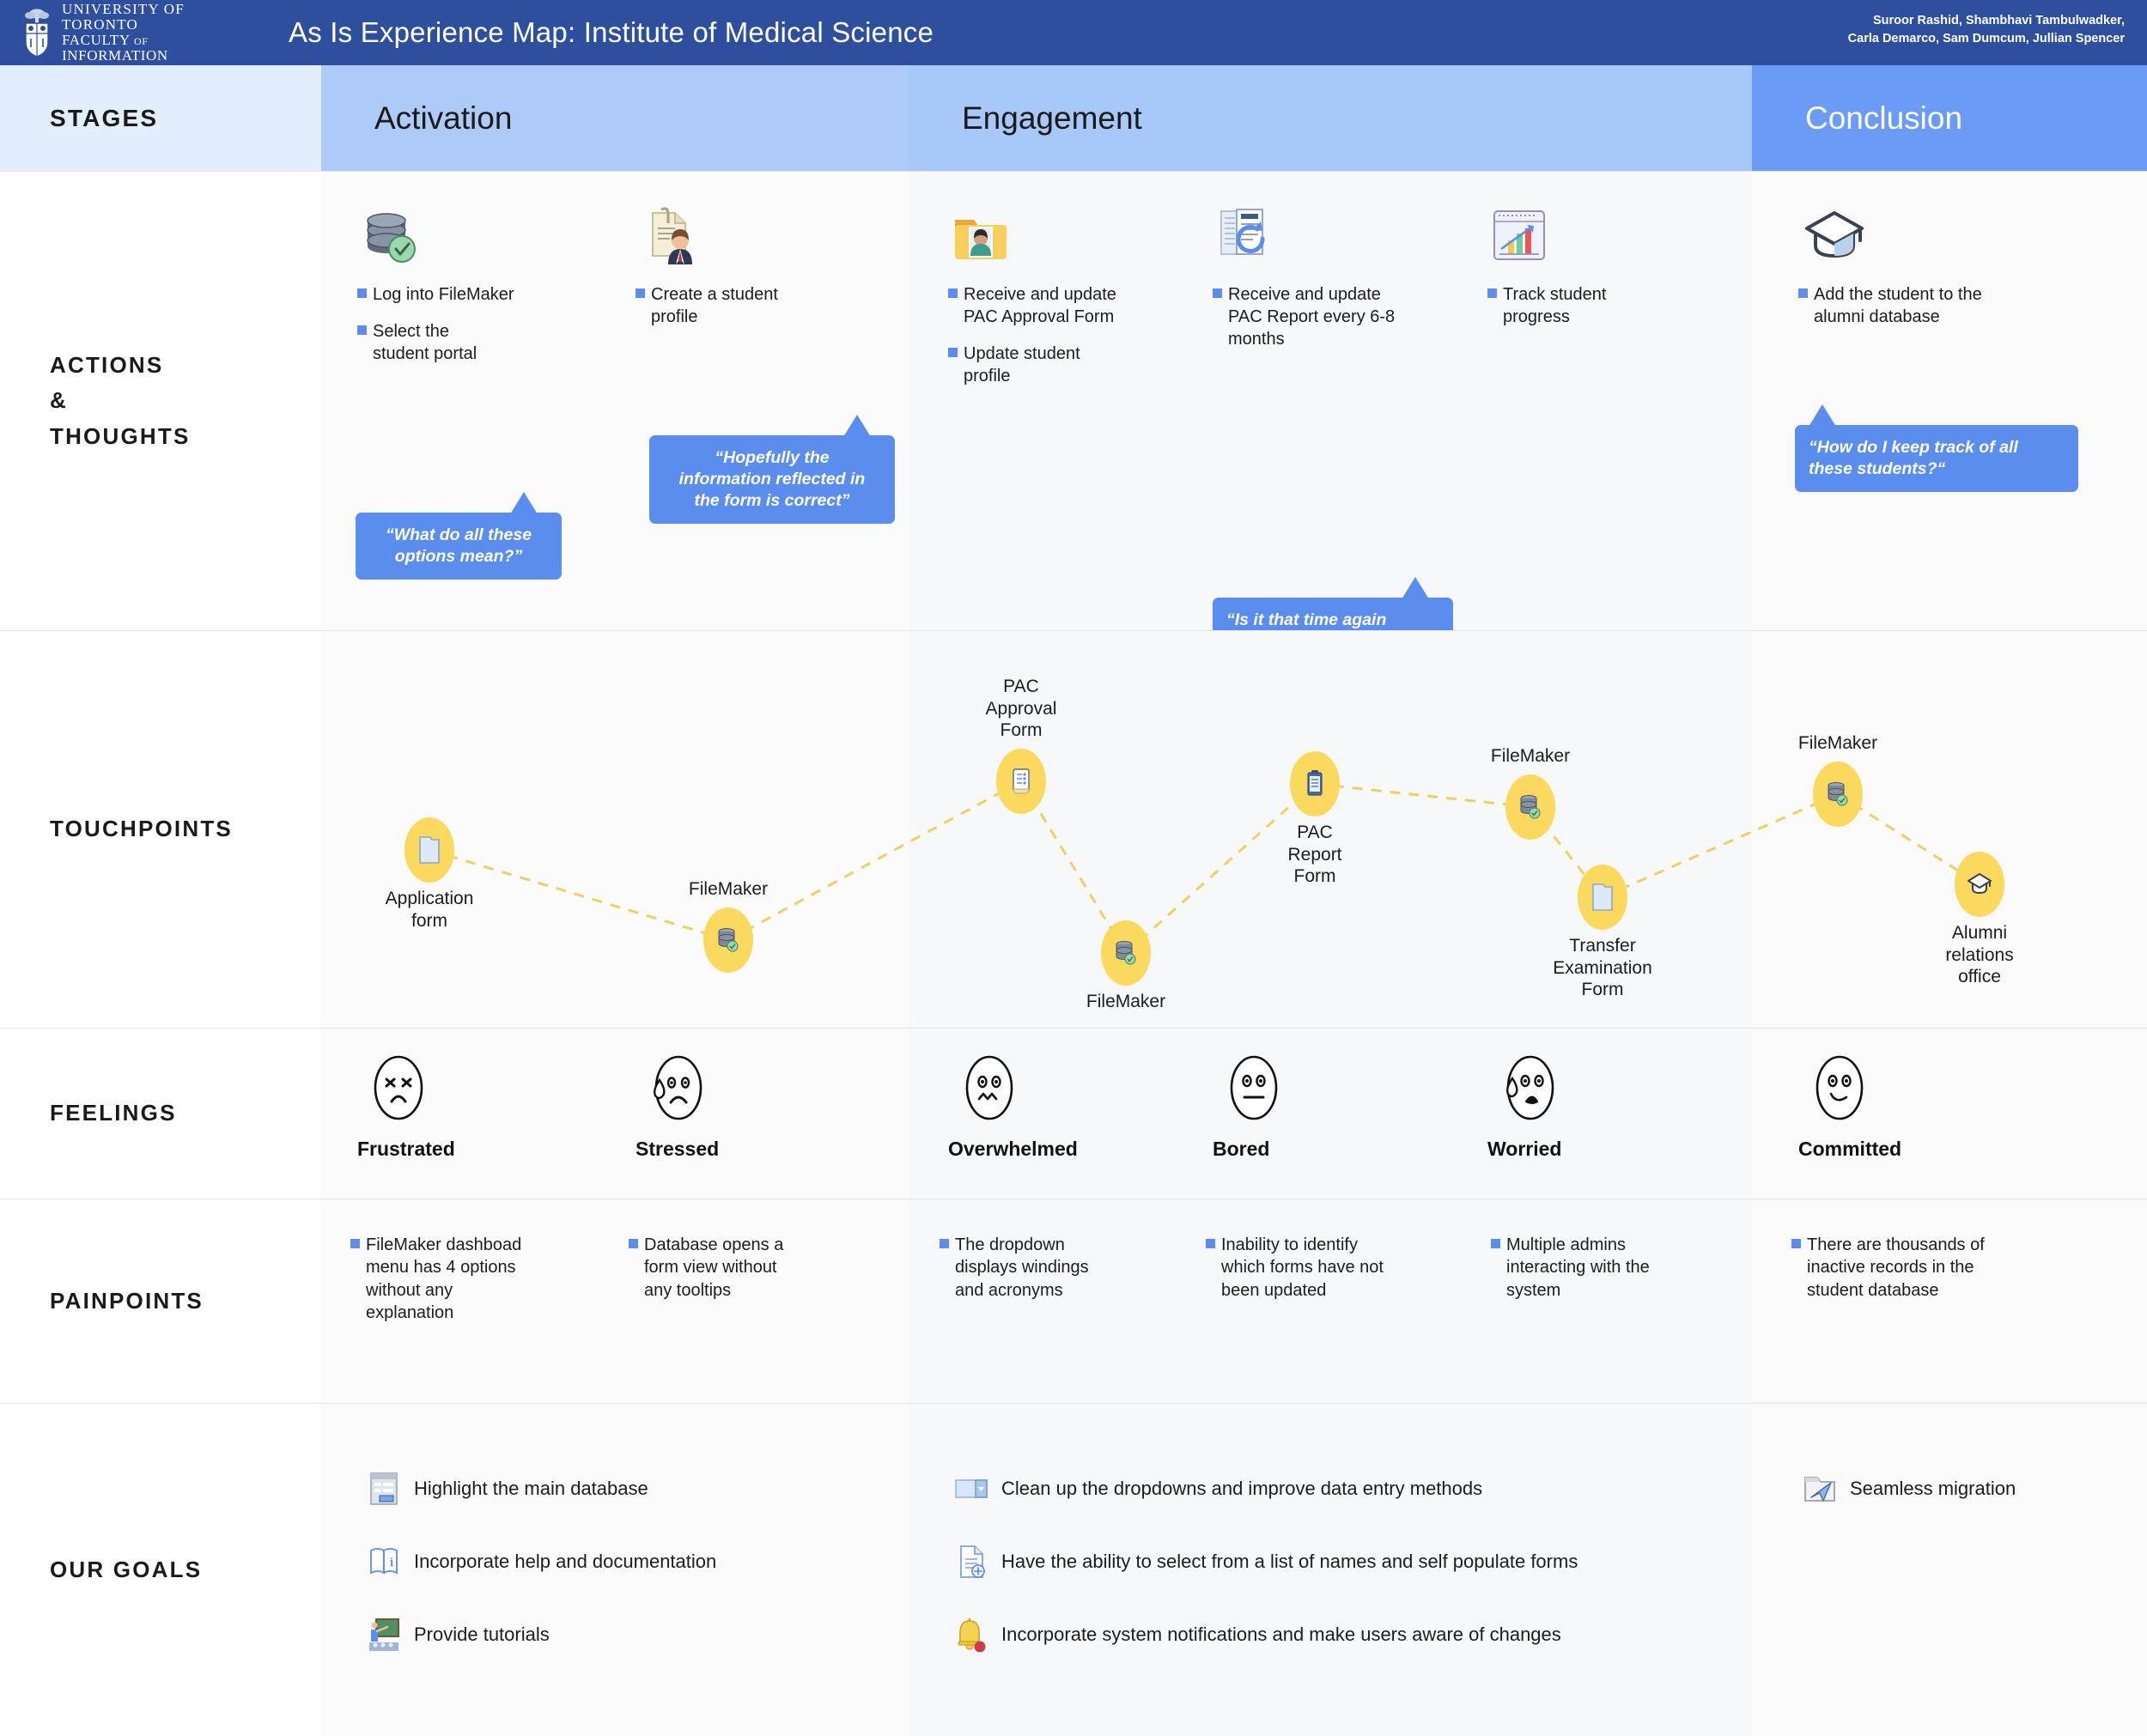 This screenshot has width=2147, height=1736. What do you see at coordinates (1315, 783) in the screenshot?
I see `clipboard2-icon` at bounding box center [1315, 783].